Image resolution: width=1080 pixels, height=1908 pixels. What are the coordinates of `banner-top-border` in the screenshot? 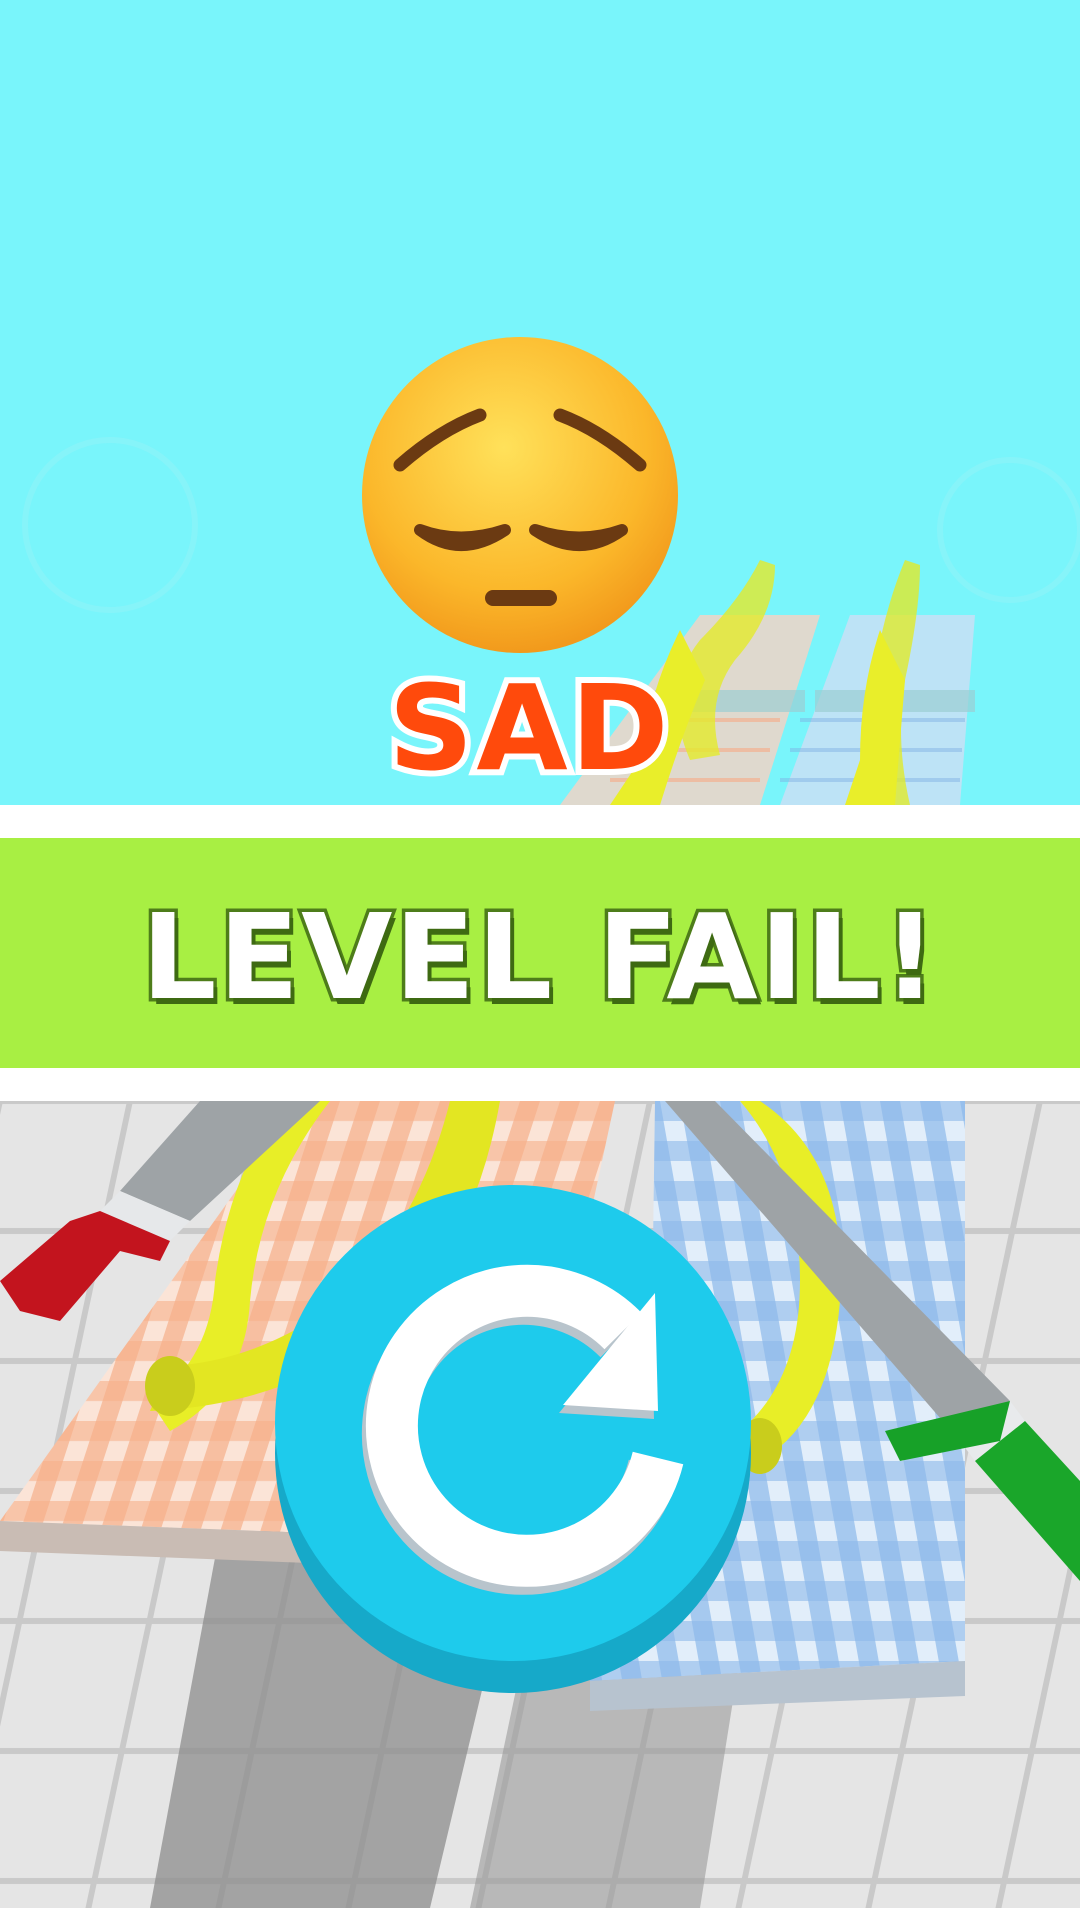 It's located at (540, 821).